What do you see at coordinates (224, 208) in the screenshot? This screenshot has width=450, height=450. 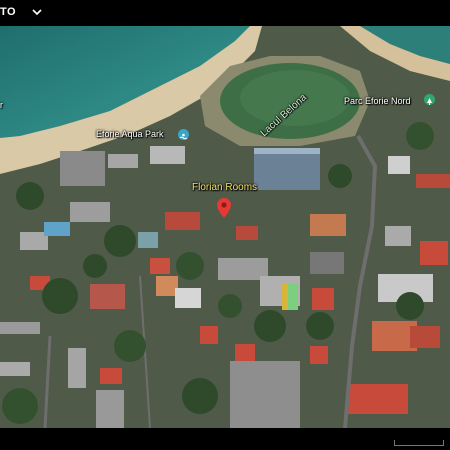 I see `location-pin-icon` at bounding box center [224, 208].